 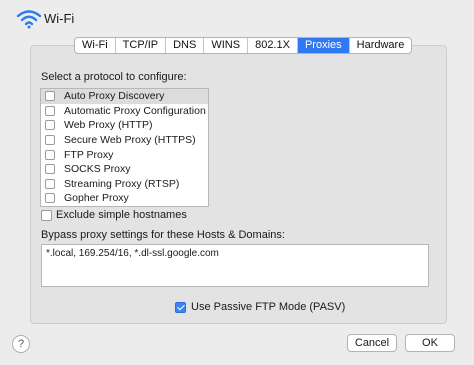 What do you see at coordinates (273, 45) in the screenshot?
I see `tab-8021x: 802.1X` at bounding box center [273, 45].